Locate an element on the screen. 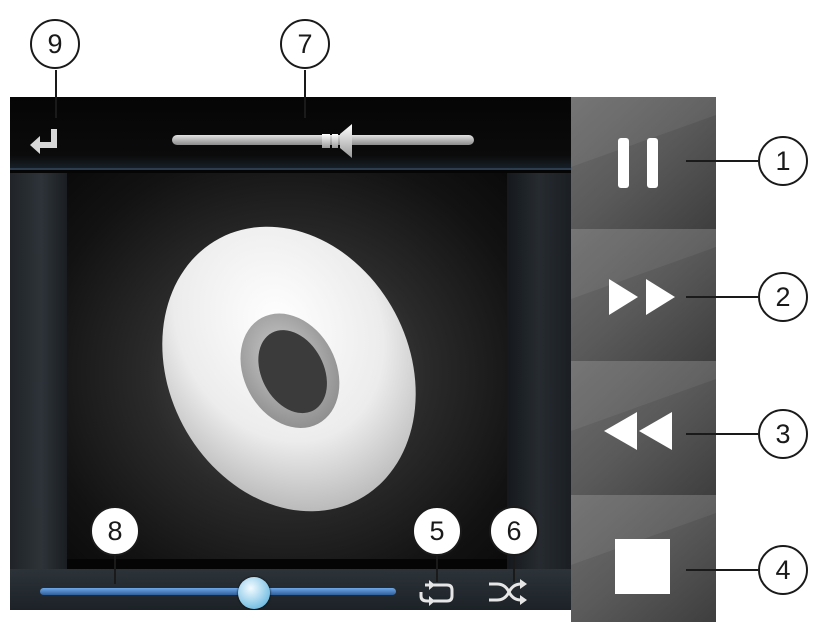 The image size is (816, 622). stop-icon is located at coordinates (642, 566).